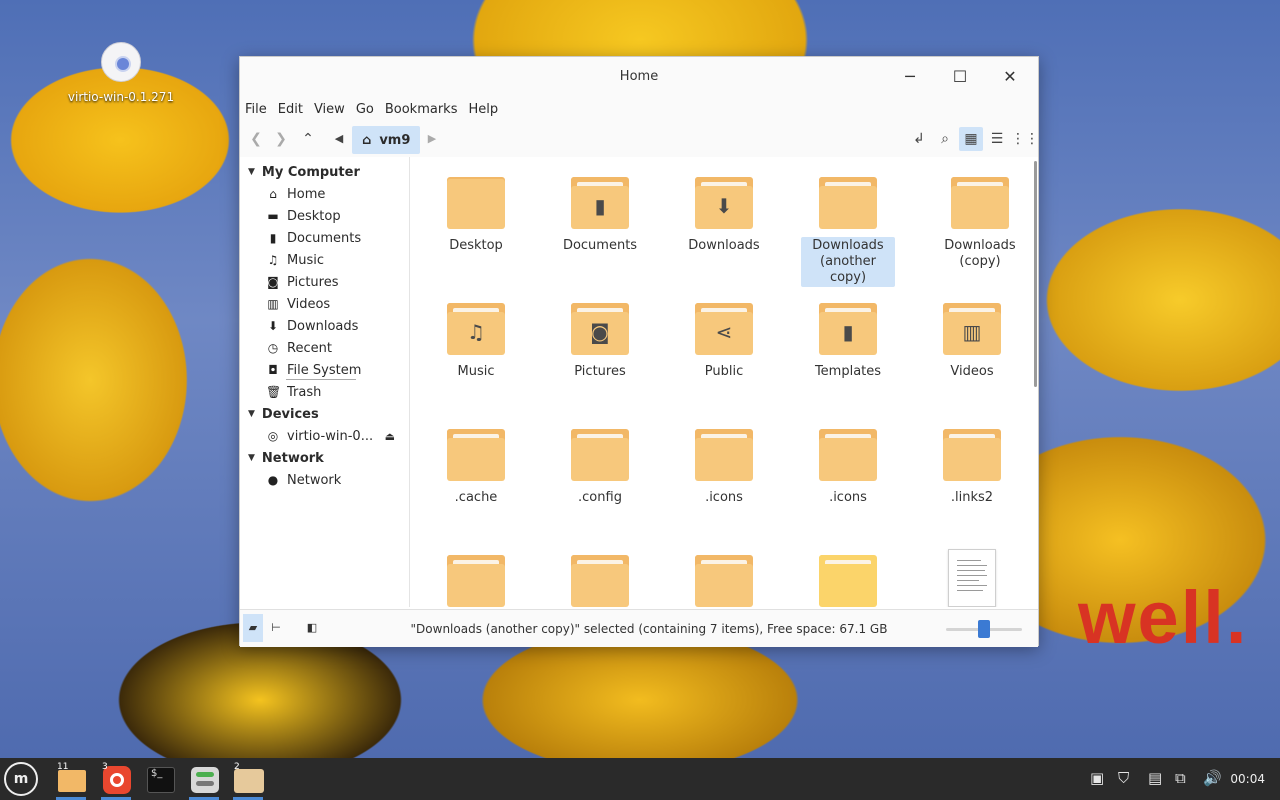 This screenshot has height=800, width=1280. Describe the element at coordinates (971, 139) in the screenshot. I see `grid-view-icon: ▦` at that location.